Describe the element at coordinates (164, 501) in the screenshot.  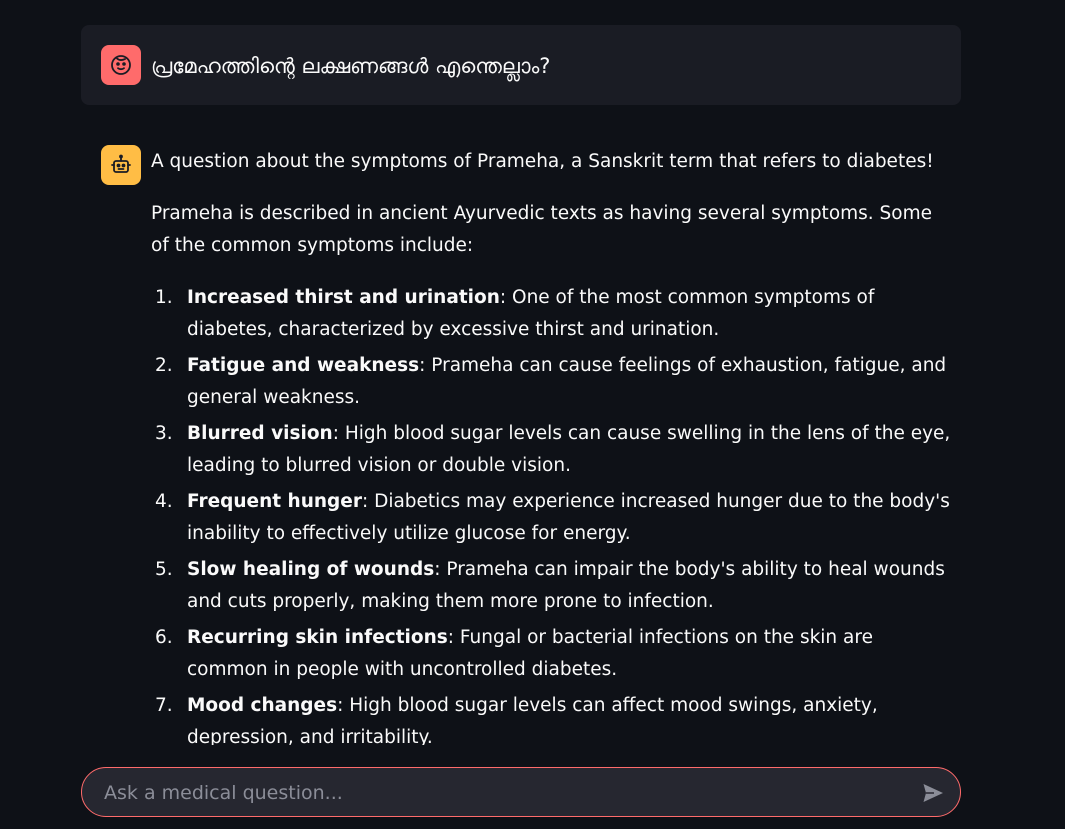
I see `list-item-number: 4.` at that location.